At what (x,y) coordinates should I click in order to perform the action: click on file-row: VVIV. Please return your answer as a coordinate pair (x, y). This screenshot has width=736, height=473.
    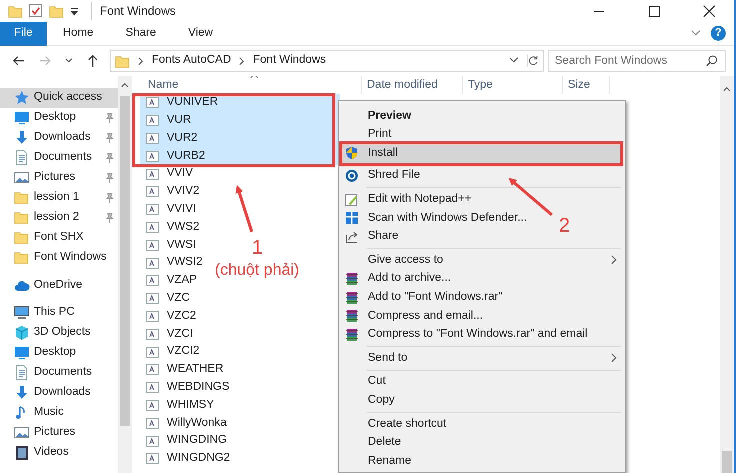
    Looking at the image, I should click on (168, 174).